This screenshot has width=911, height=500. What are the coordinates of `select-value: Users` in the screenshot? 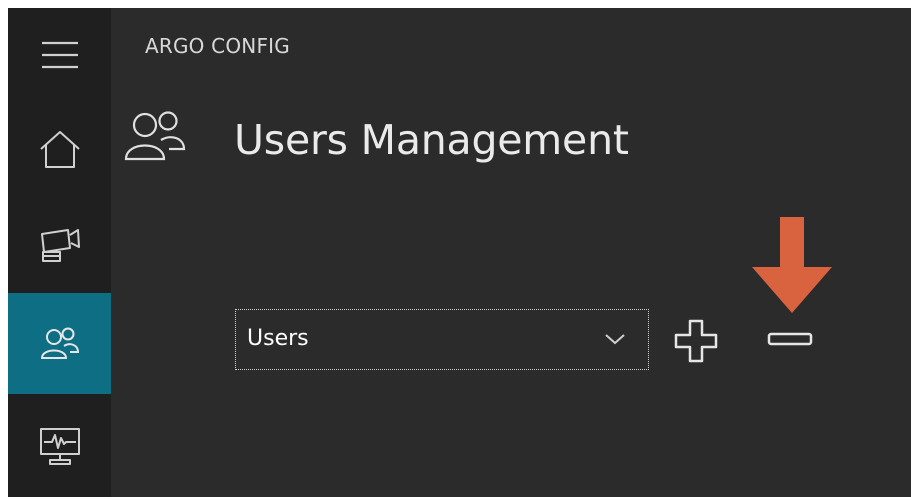 It's located at (278, 338).